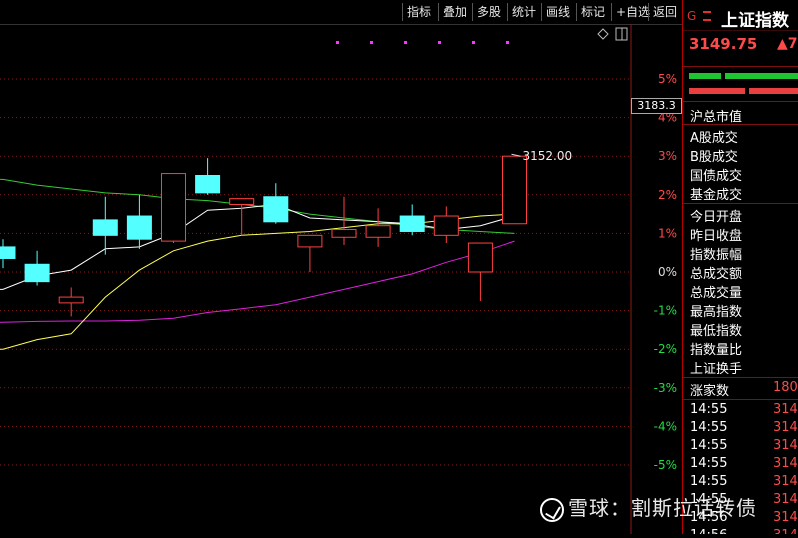 The image size is (798, 538). I want to click on row-lowest: 最低指数, so click(716, 331).